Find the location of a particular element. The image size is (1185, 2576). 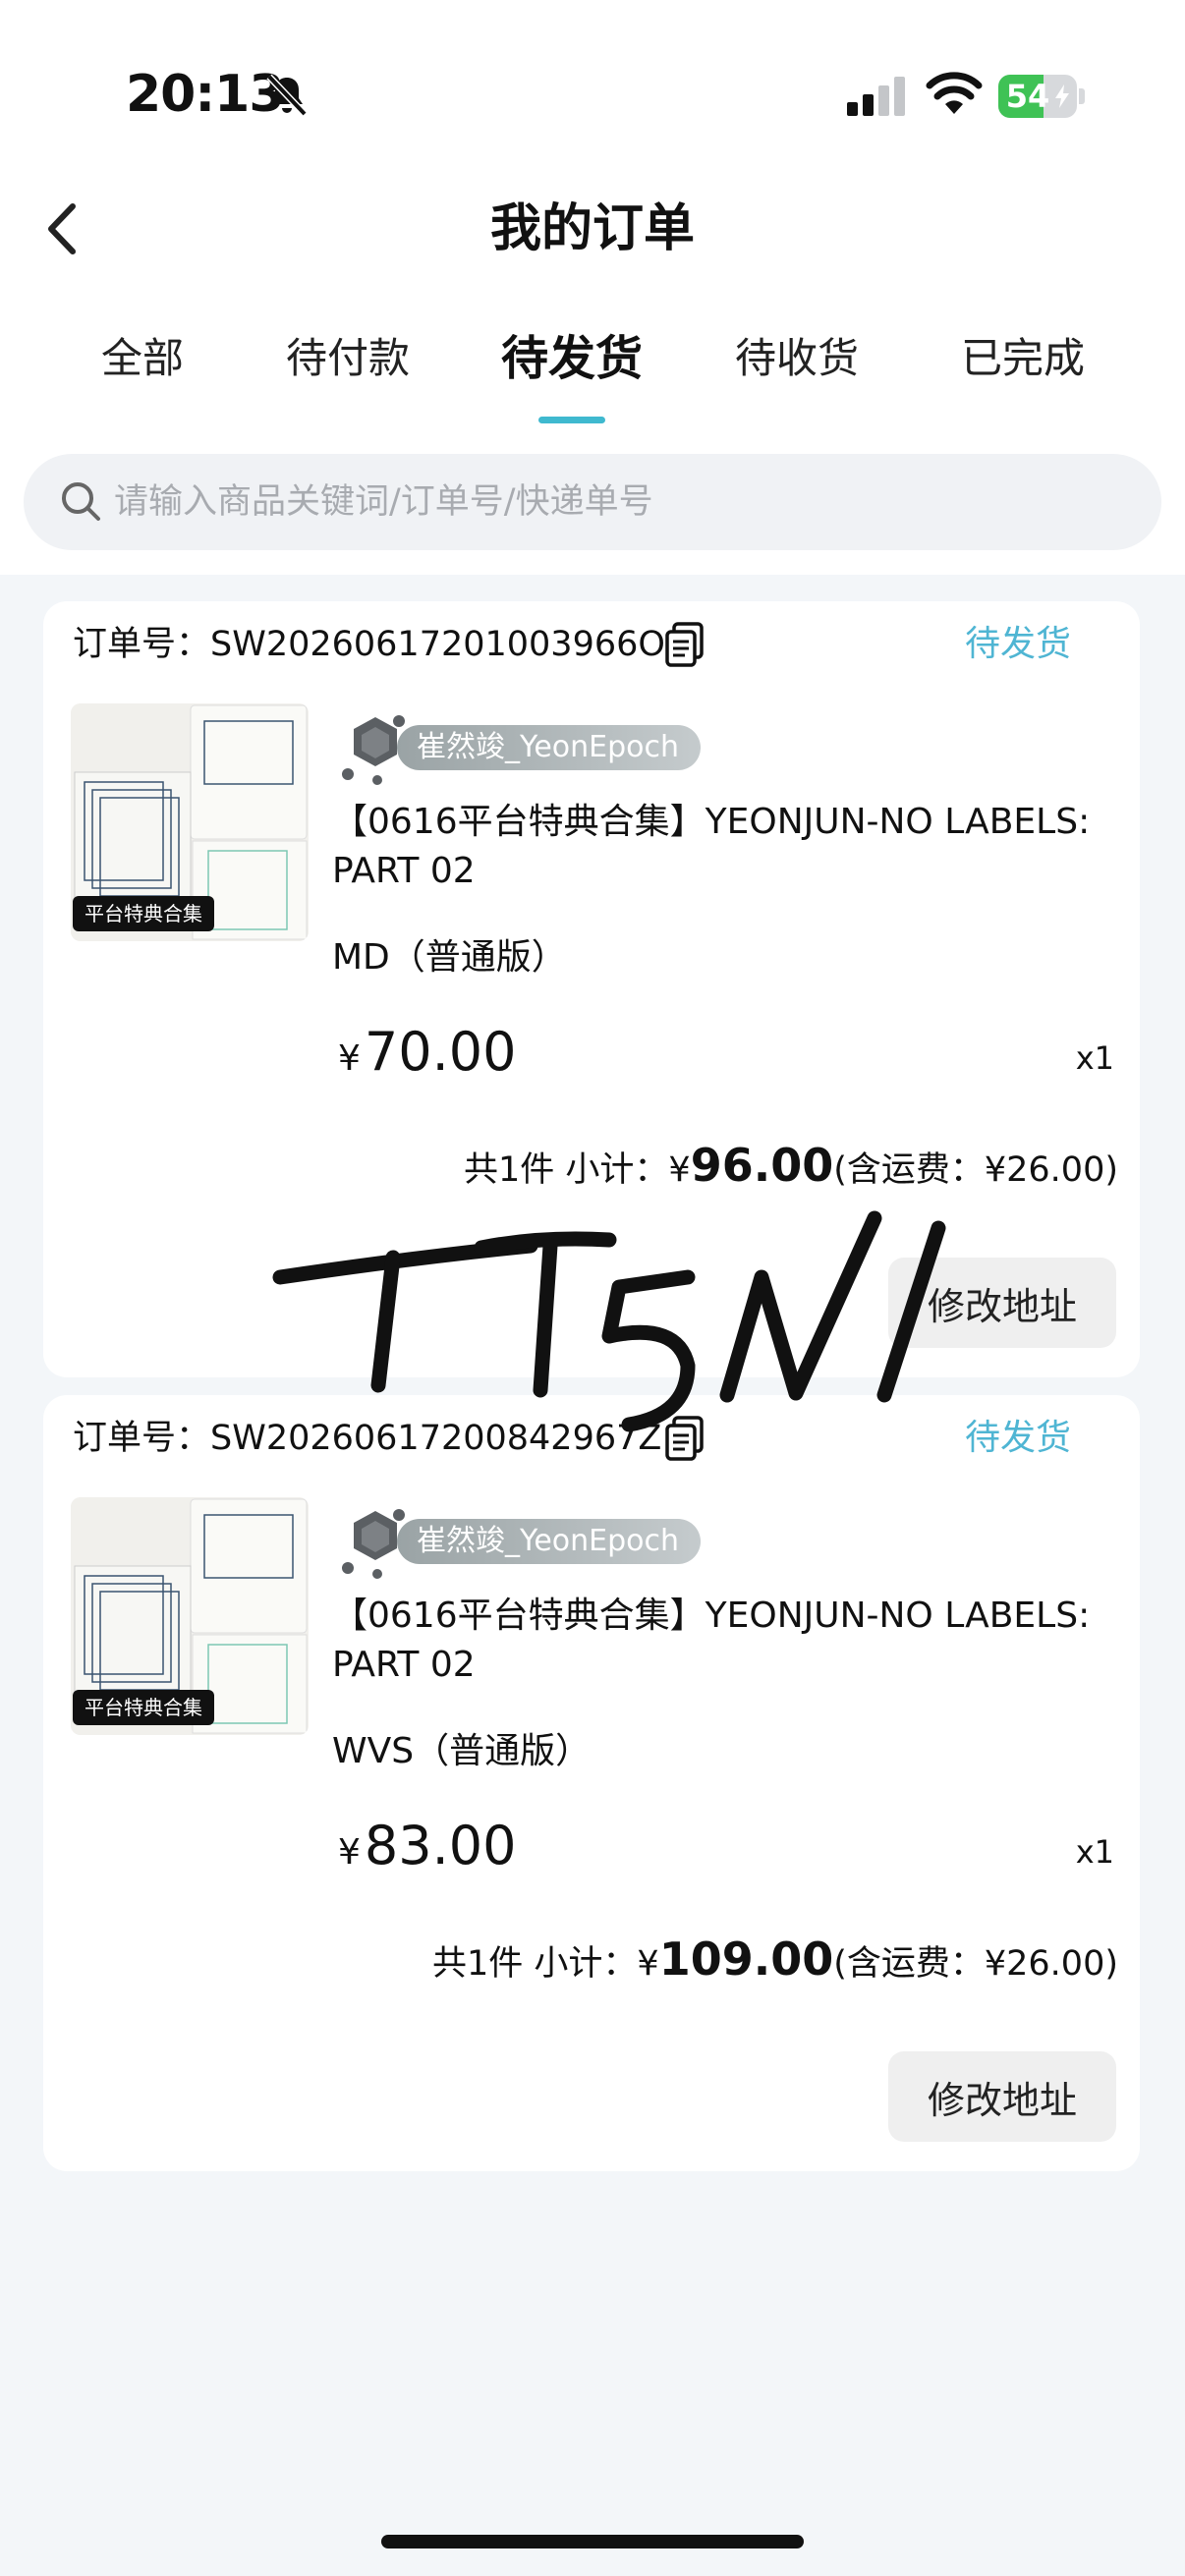

order-number: 订单号：SW20260617201003966O is located at coordinates (369, 644).